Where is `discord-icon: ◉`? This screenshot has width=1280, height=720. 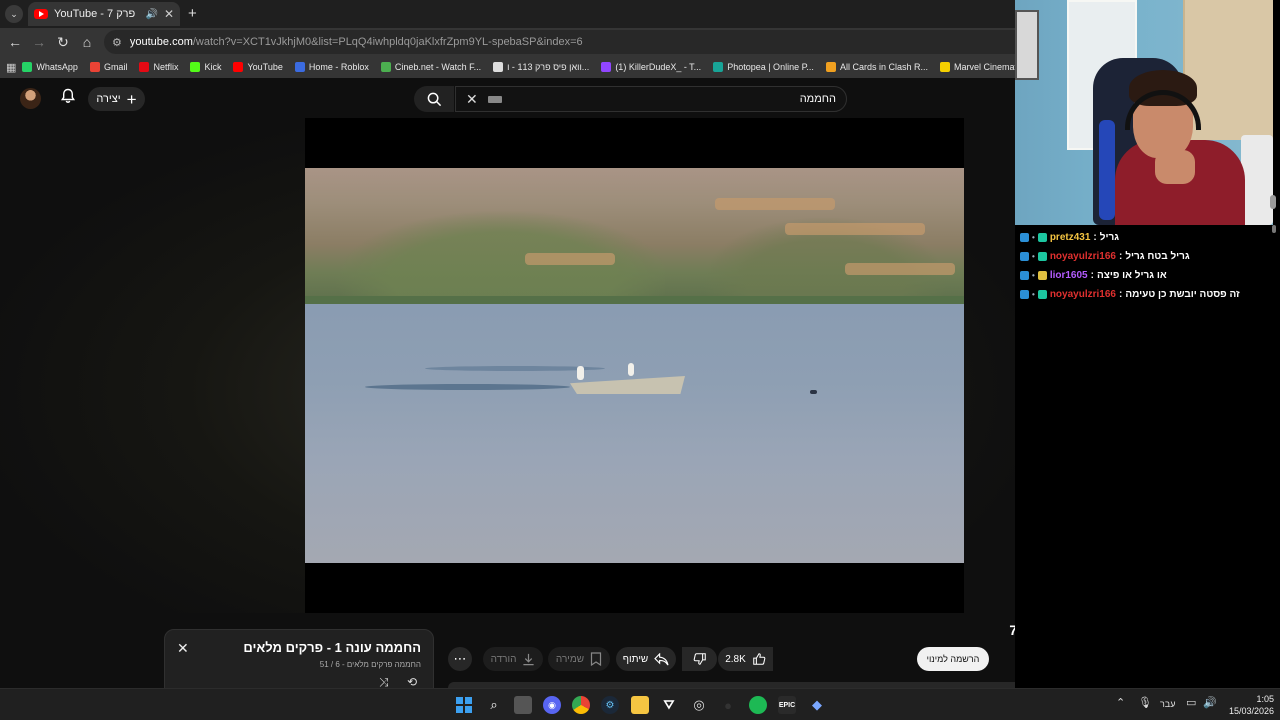 discord-icon: ◉ is located at coordinates (552, 705).